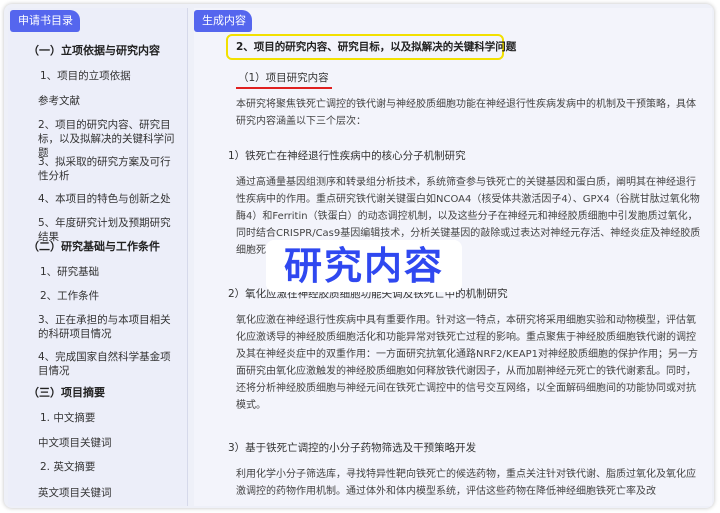  What do you see at coordinates (111, 493) in the screenshot?
I see `toc-item-english-keywords: 英文项目关键词` at bounding box center [111, 493].